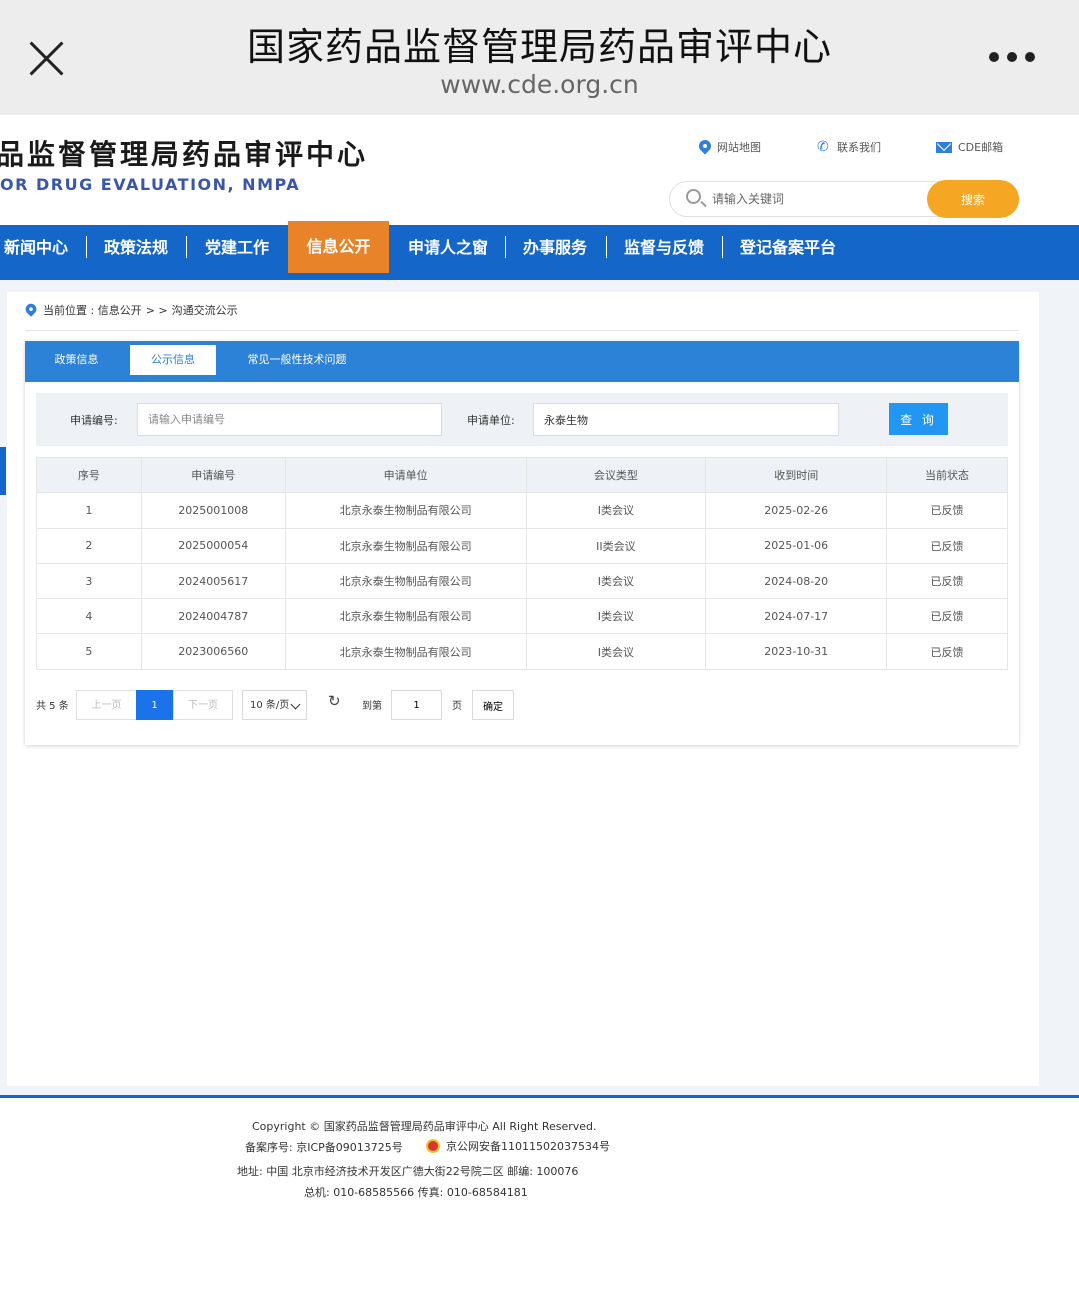  What do you see at coordinates (295, 704) in the screenshot?
I see `chevron-down-icon` at bounding box center [295, 704].